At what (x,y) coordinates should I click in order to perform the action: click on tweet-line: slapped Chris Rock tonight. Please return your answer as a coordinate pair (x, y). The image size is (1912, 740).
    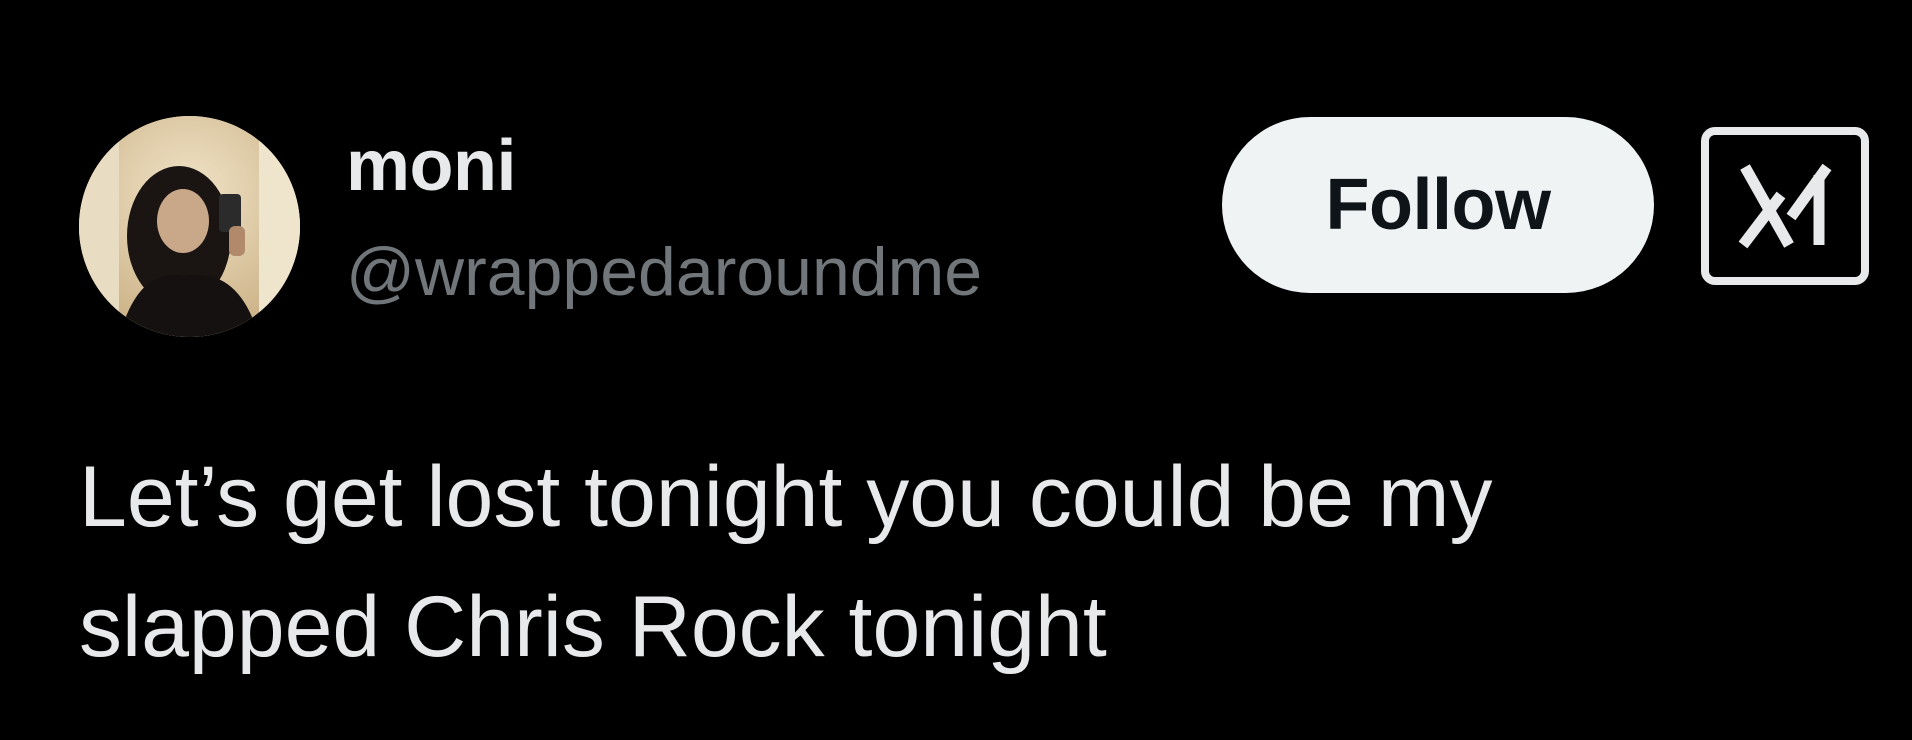
    Looking at the image, I should click on (593, 627).